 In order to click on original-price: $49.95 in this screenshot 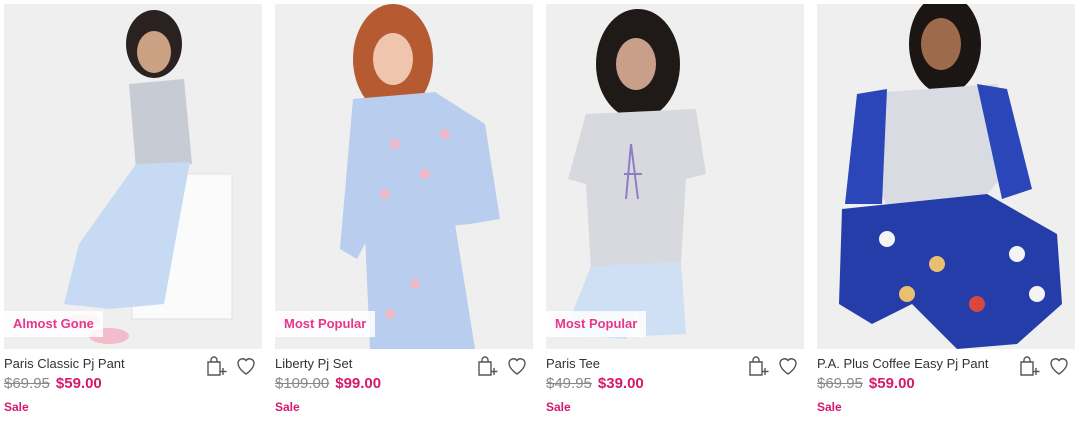, I will do `click(569, 383)`.